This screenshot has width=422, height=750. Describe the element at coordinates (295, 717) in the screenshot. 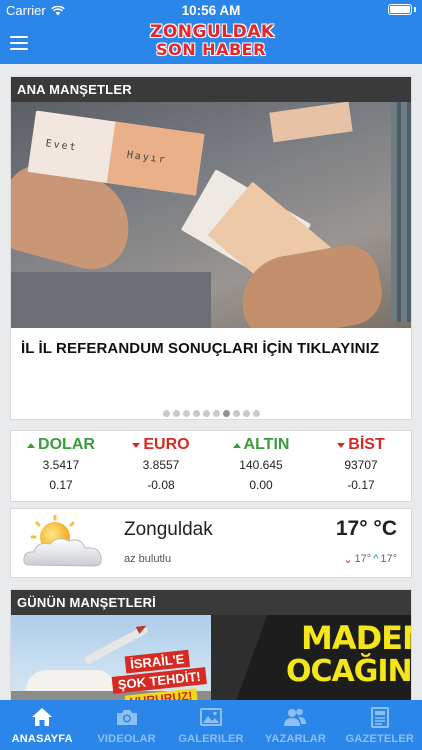

I see `authors-icon` at that location.